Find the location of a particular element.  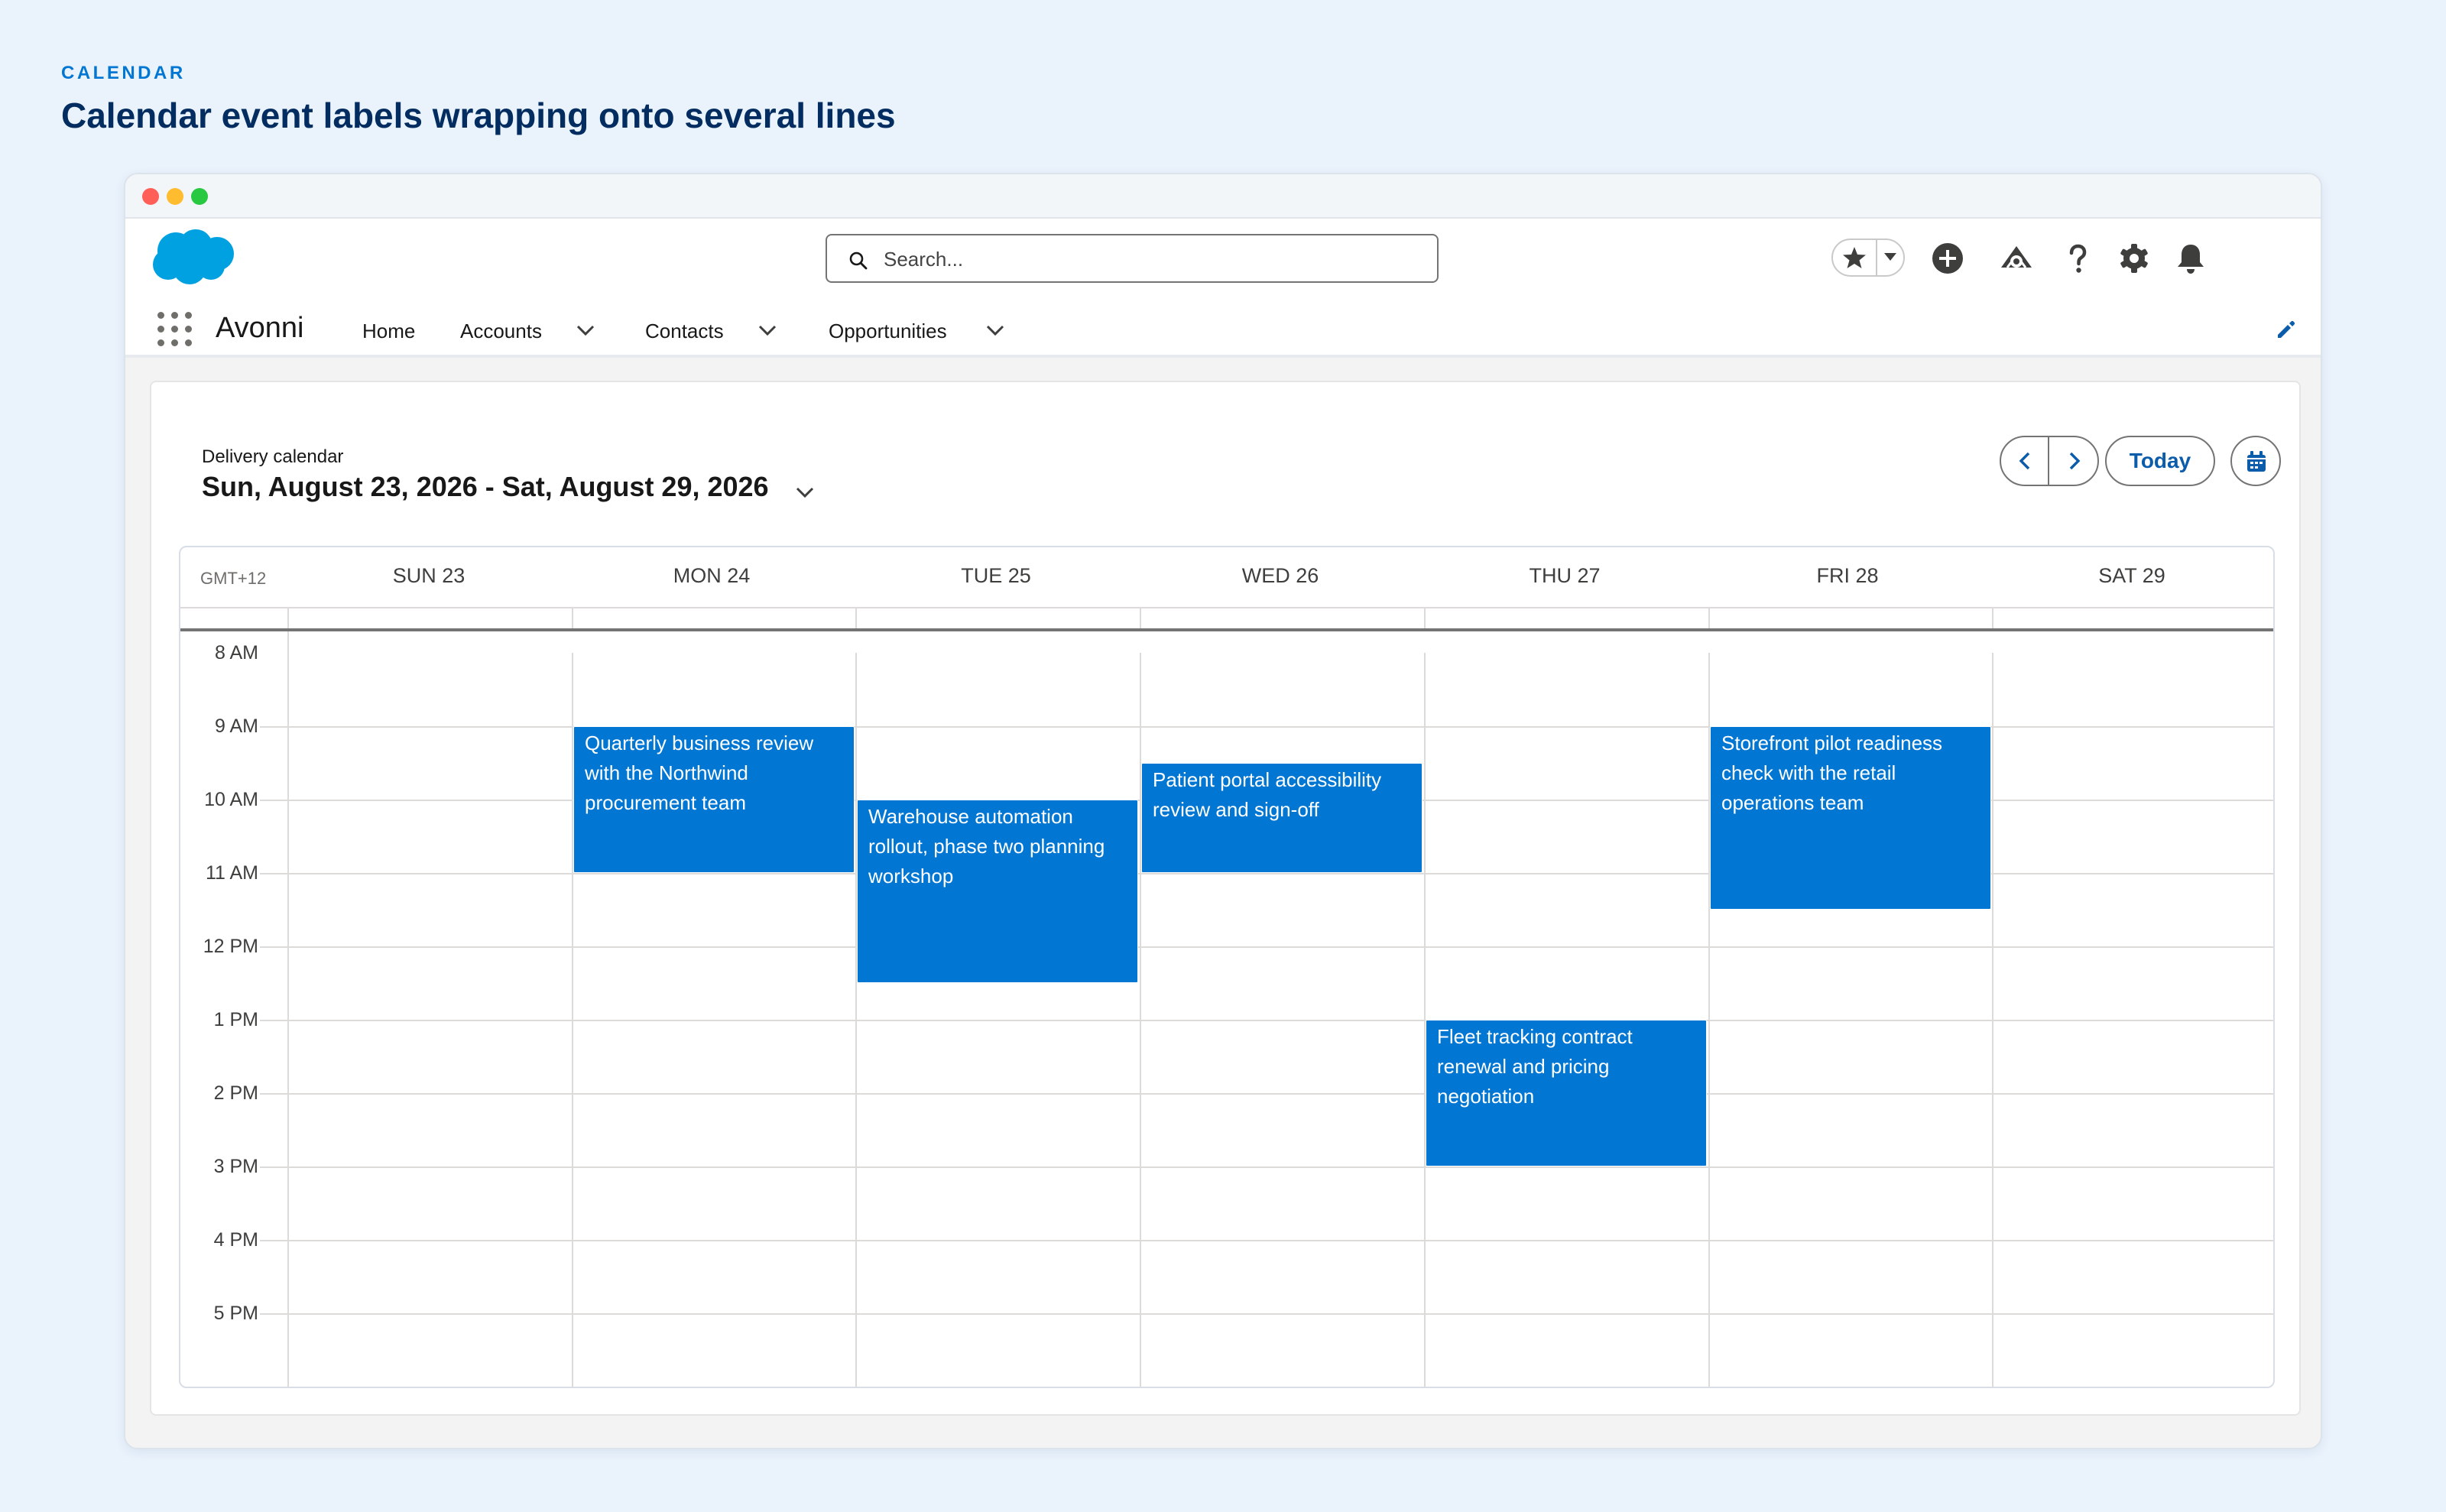

timezone-label: GMT+12 is located at coordinates (233, 578).